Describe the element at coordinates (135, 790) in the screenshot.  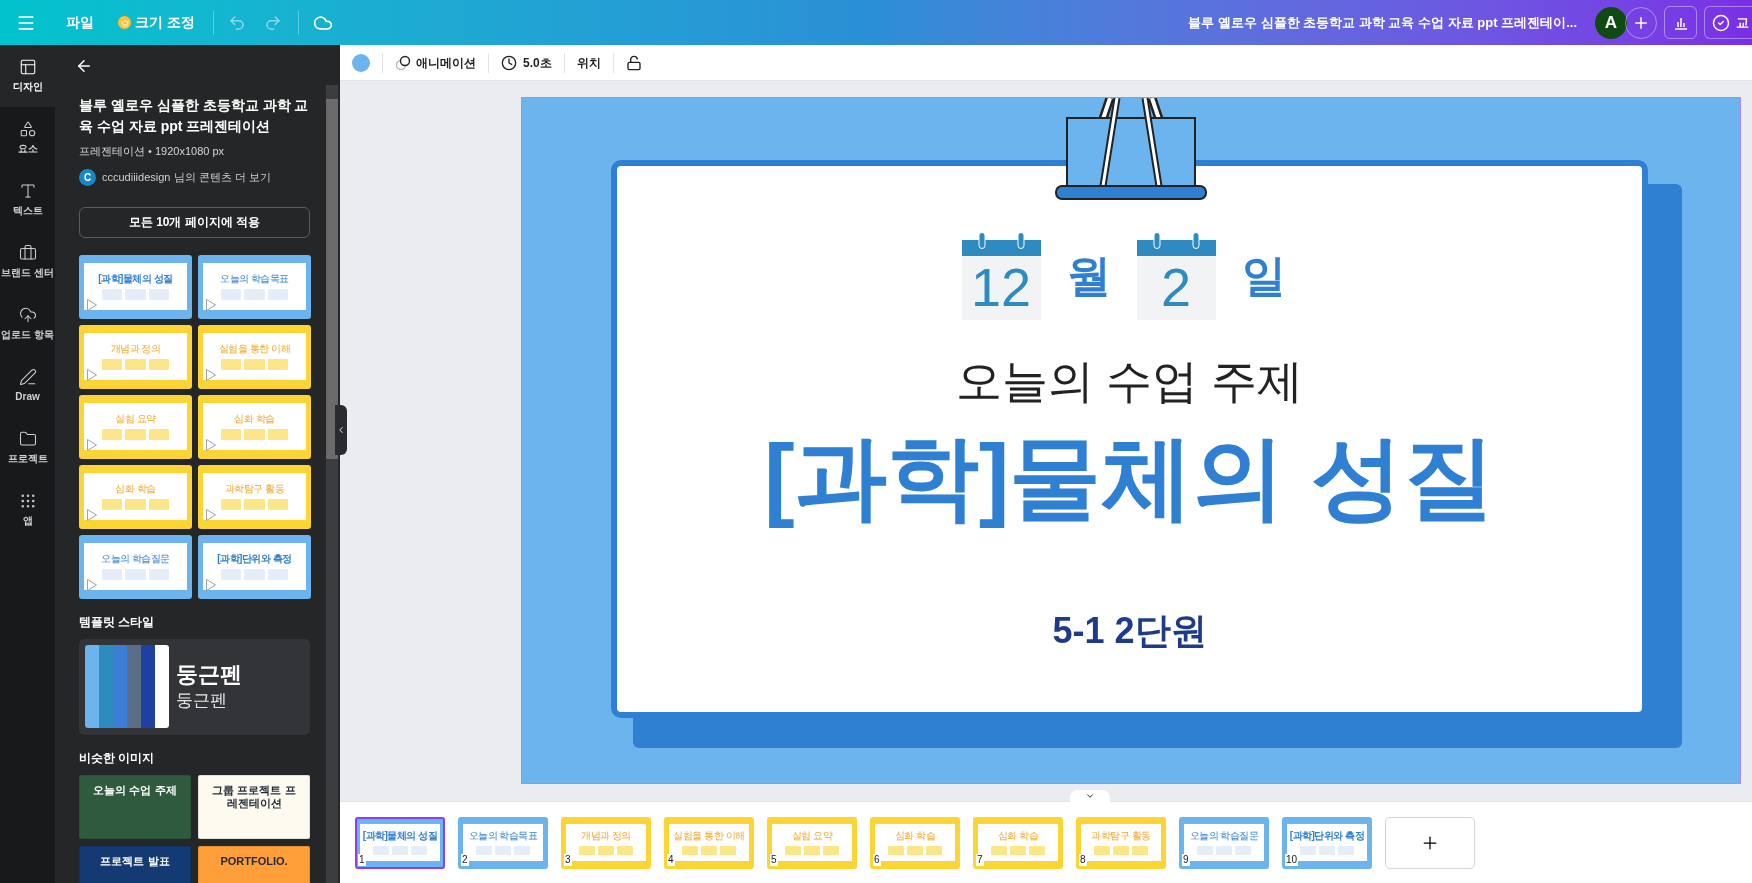
I see `thumbnail-title: 오늘의 수업 주제` at that location.